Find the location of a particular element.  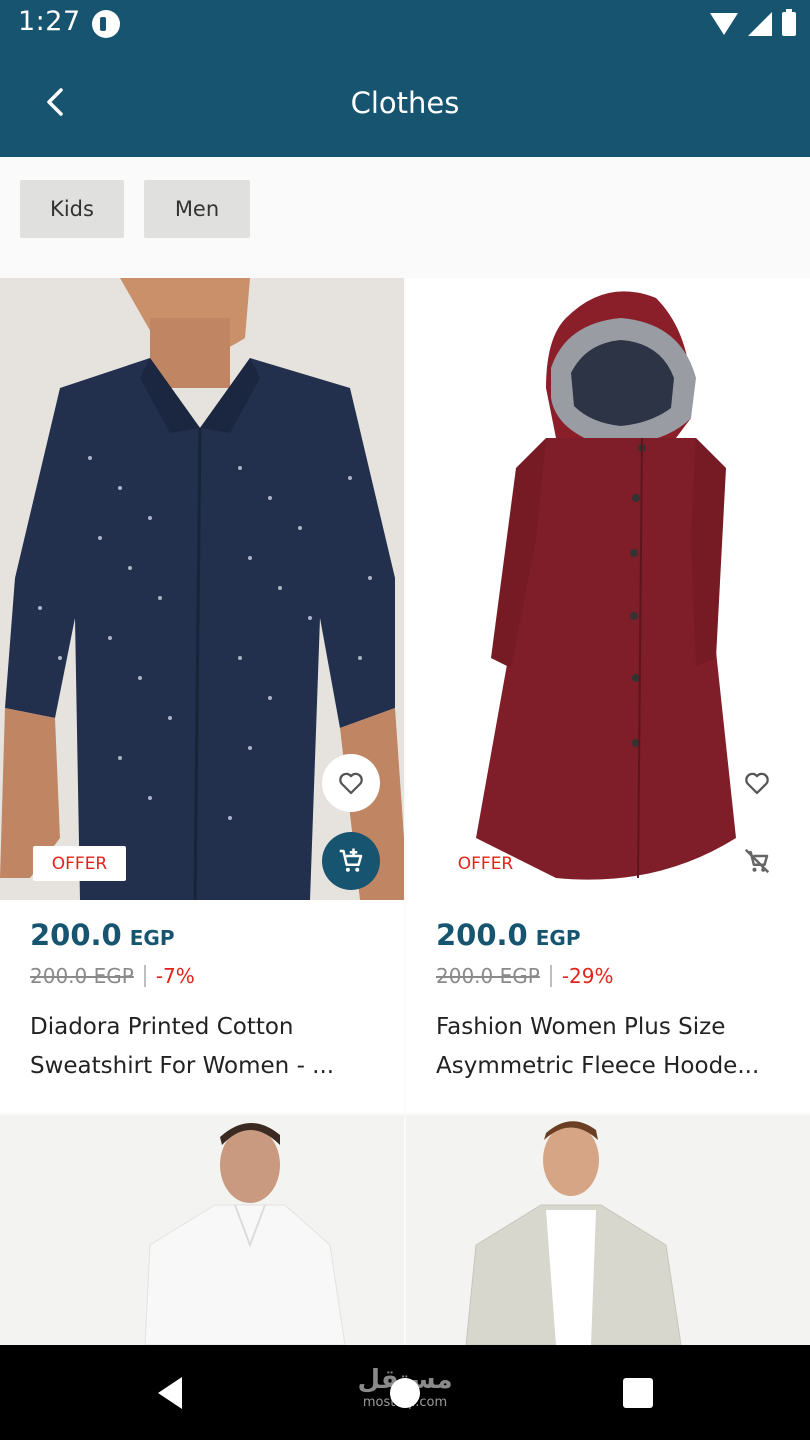

notification-app-icon is located at coordinates (106, 24).